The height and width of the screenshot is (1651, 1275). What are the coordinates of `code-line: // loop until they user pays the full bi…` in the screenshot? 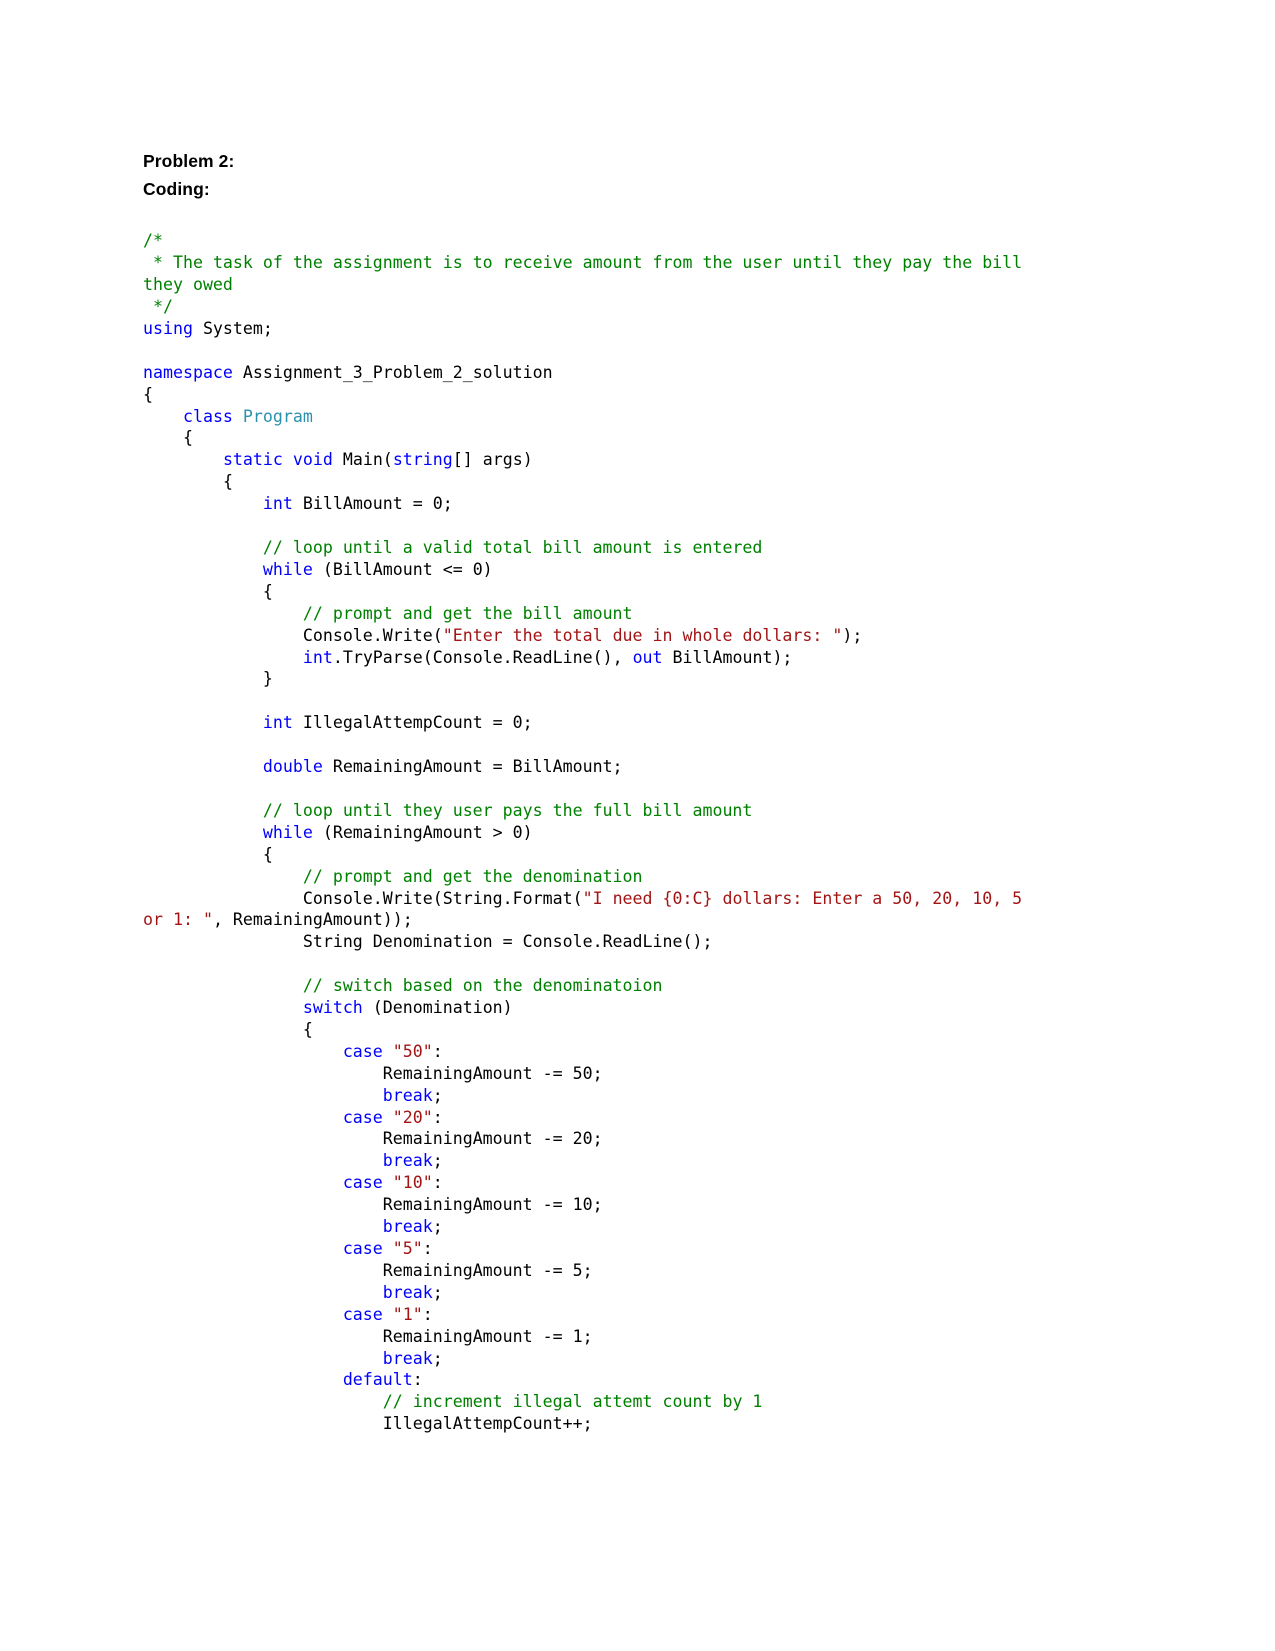 It's located at (507, 810).